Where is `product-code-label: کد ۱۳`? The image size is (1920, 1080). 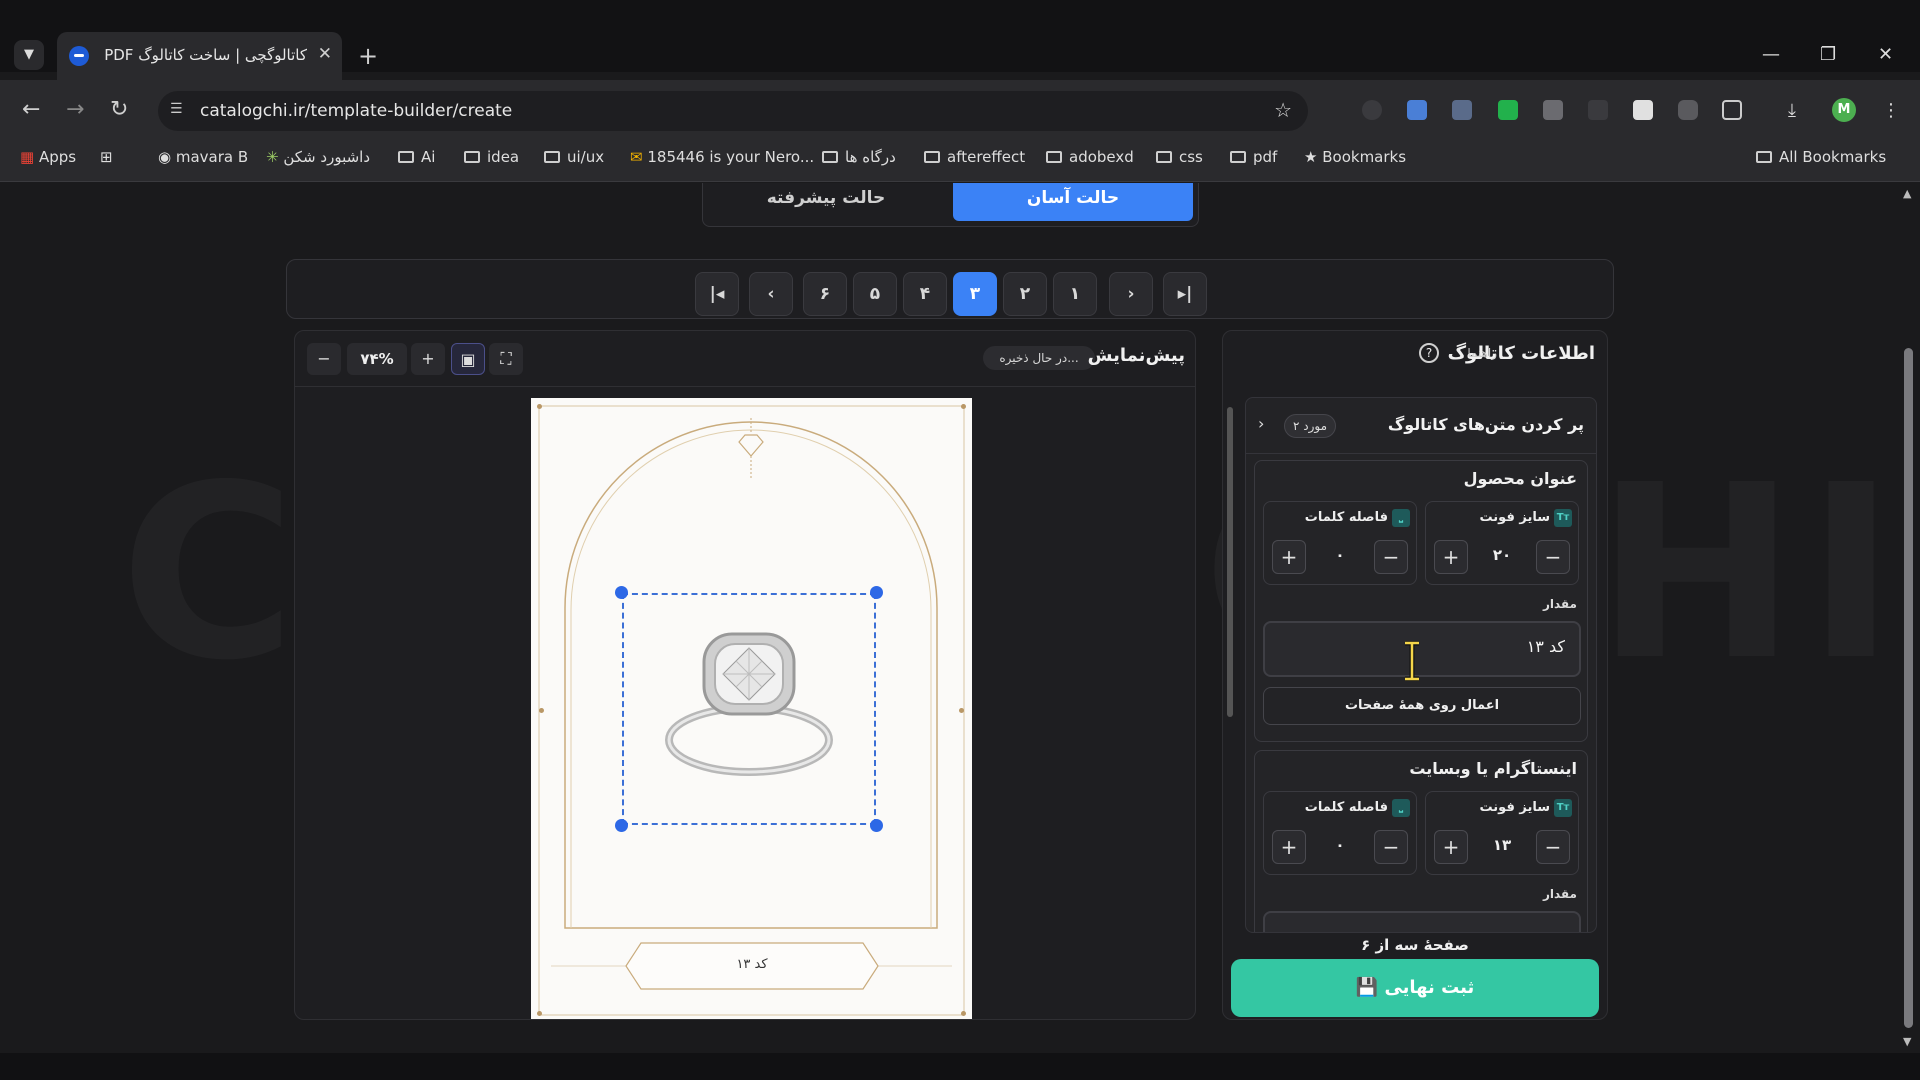
product-code-label: کد ۱۳ is located at coordinates (752, 968).